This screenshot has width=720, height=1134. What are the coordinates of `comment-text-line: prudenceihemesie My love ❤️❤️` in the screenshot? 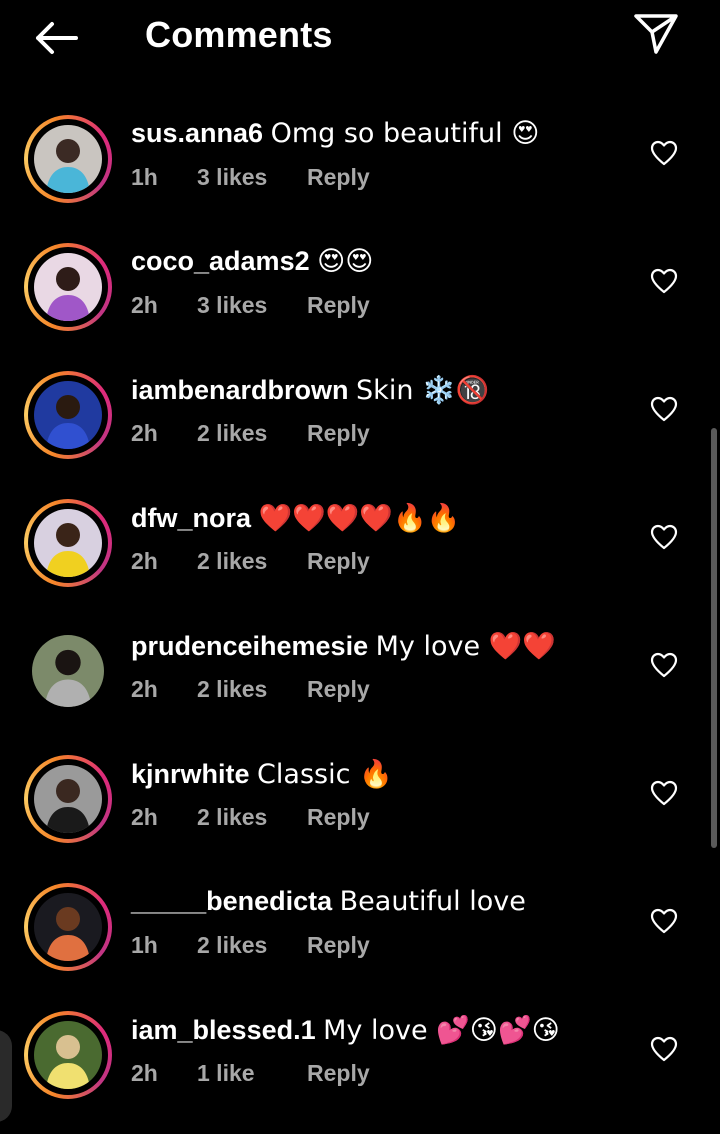 It's located at (343, 646).